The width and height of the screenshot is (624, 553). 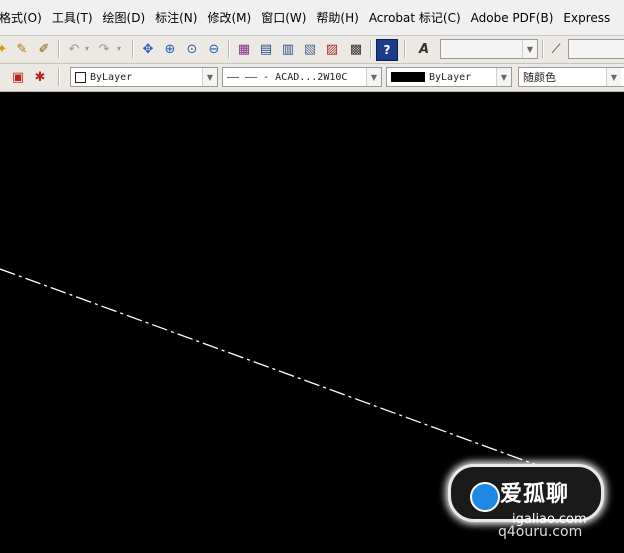 What do you see at coordinates (288, 49) in the screenshot?
I see `tool-palettes-icon: ▥` at bounding box center [288, 49].